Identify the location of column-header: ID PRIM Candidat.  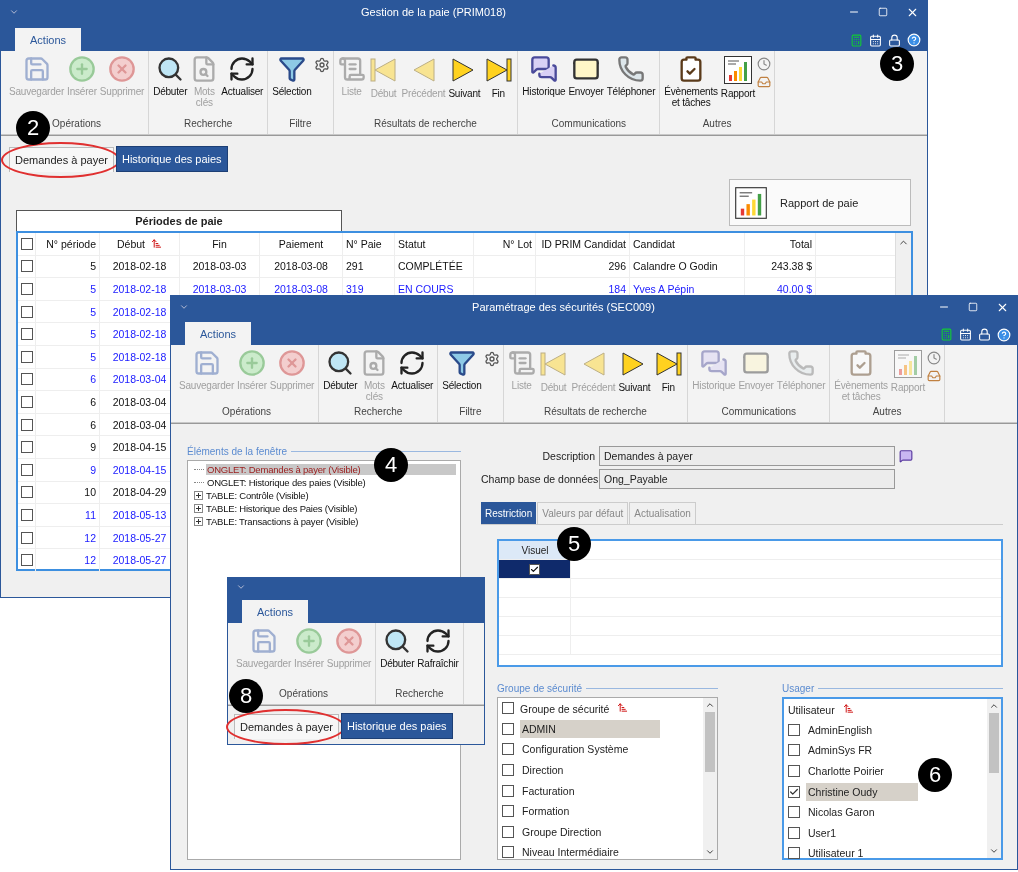
(583, 244).